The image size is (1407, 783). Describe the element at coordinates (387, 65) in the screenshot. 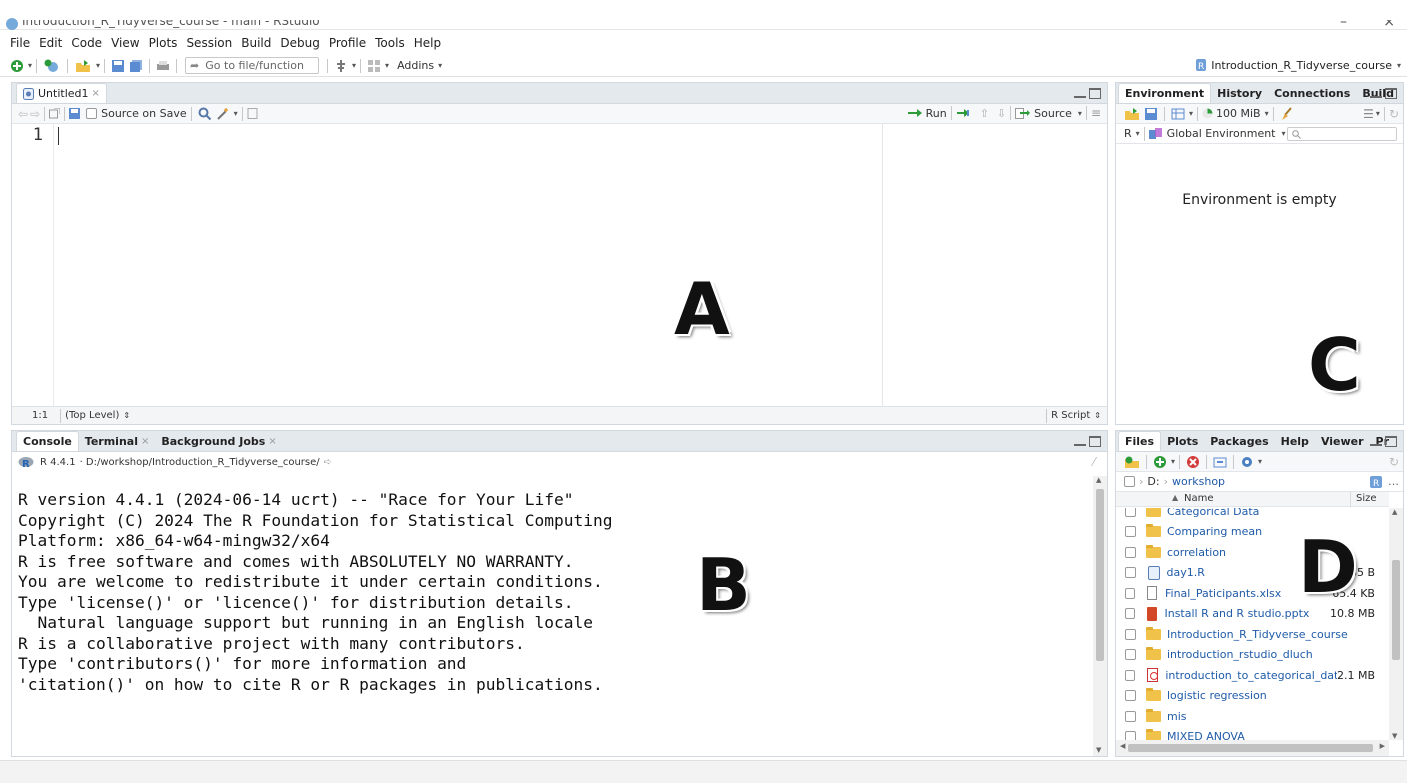

I see `workspace-panes-dropdown-icon: ▾` at that location.